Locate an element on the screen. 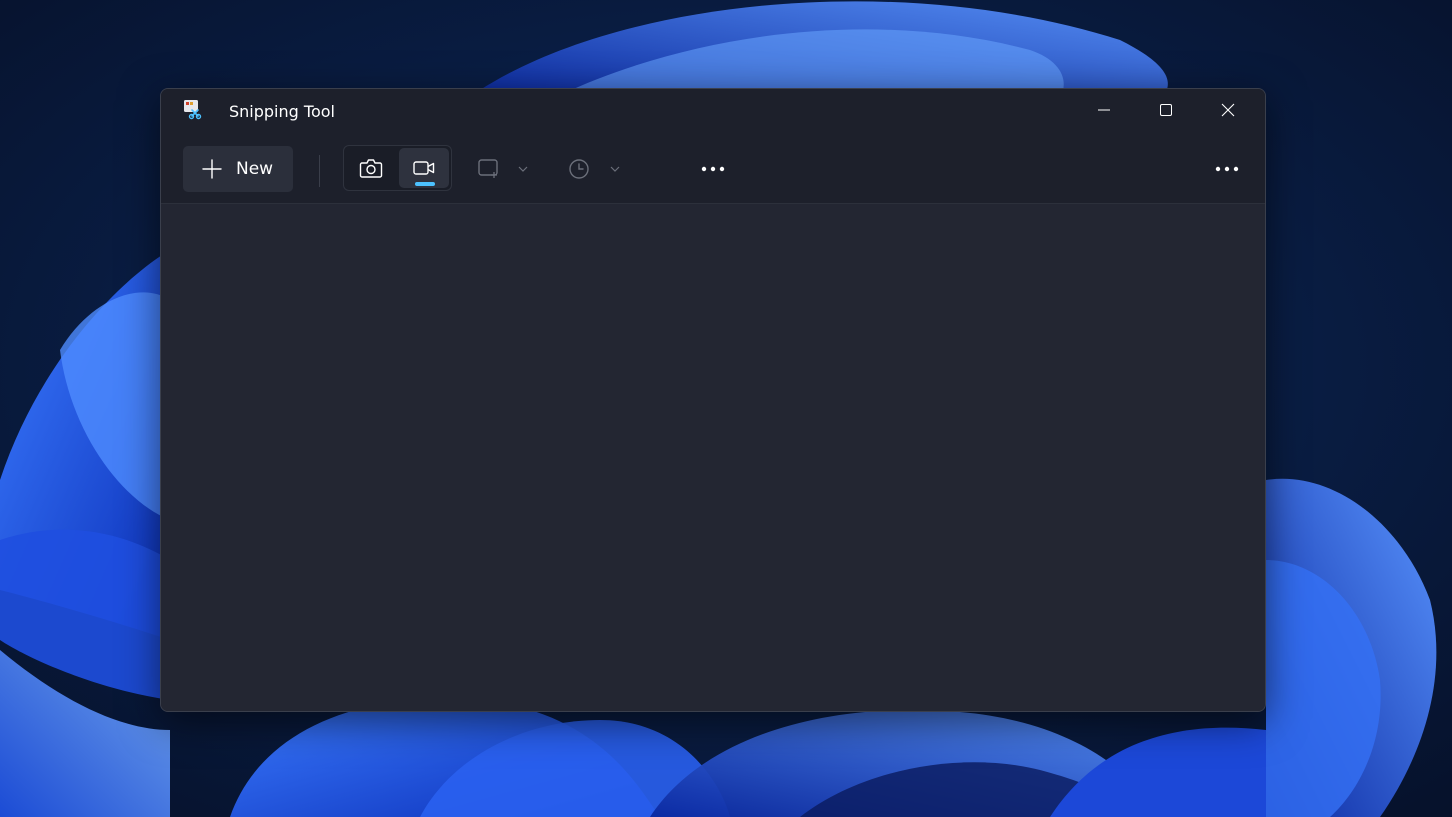 Image resolution: width=1452 pixels, height=817 pixels. toolbar-divider is located at coordinates (319, 171).